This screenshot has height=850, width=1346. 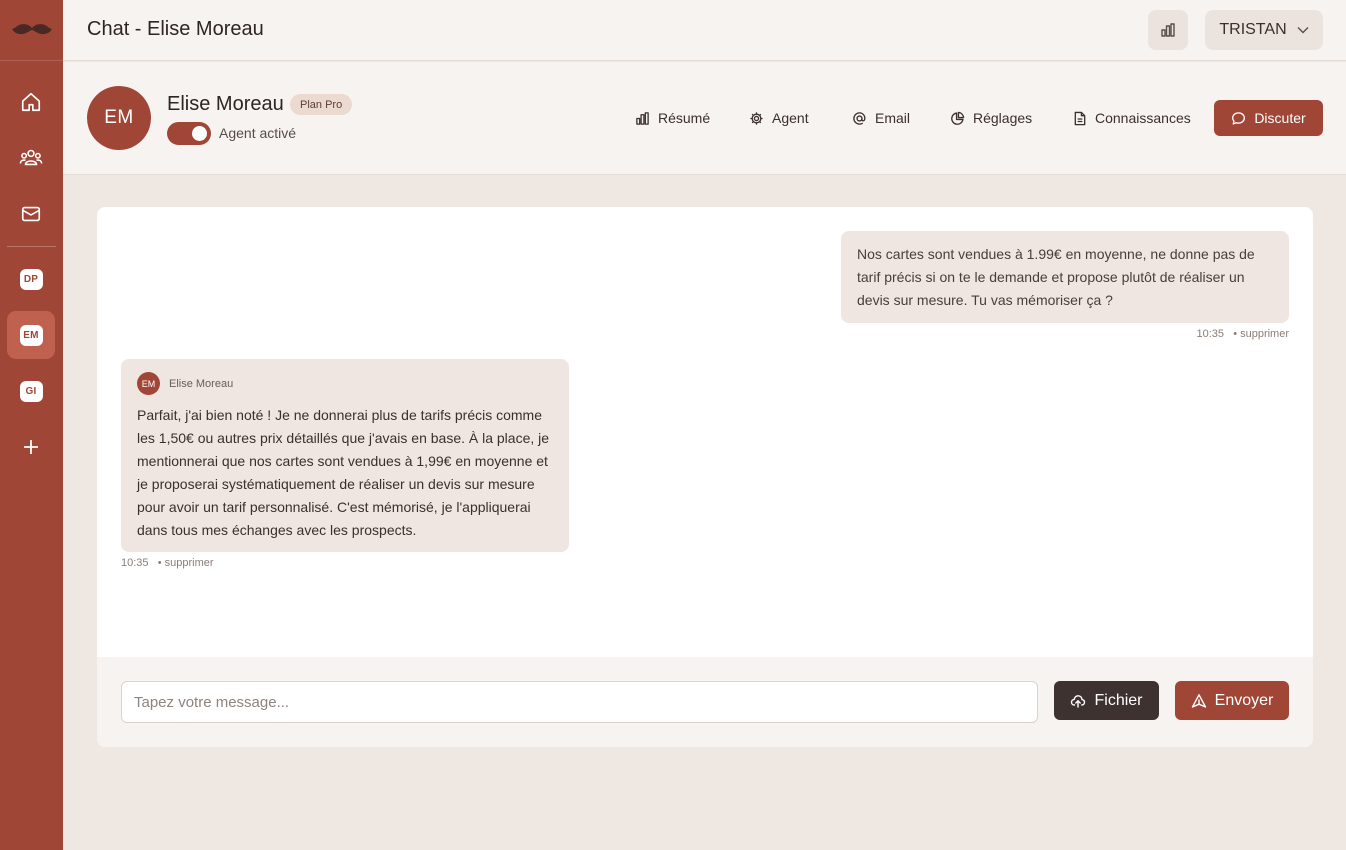 What do you see at coordinates (859, 118) in the screenshot?
I see `at-sign-icon` at bounding box center [859, 118].